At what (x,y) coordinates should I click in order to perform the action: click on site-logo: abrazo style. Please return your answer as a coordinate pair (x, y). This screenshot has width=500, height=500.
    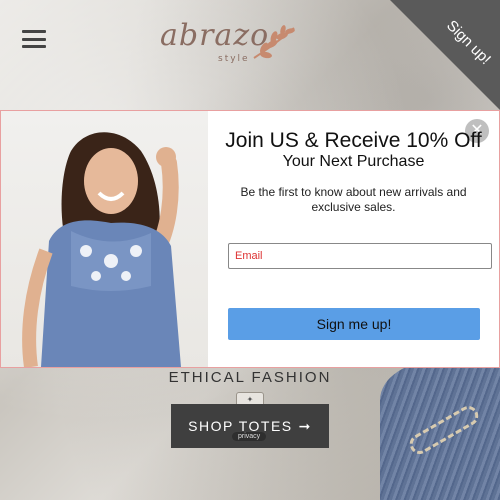
    Looking at the image, I should click on (230, 45).